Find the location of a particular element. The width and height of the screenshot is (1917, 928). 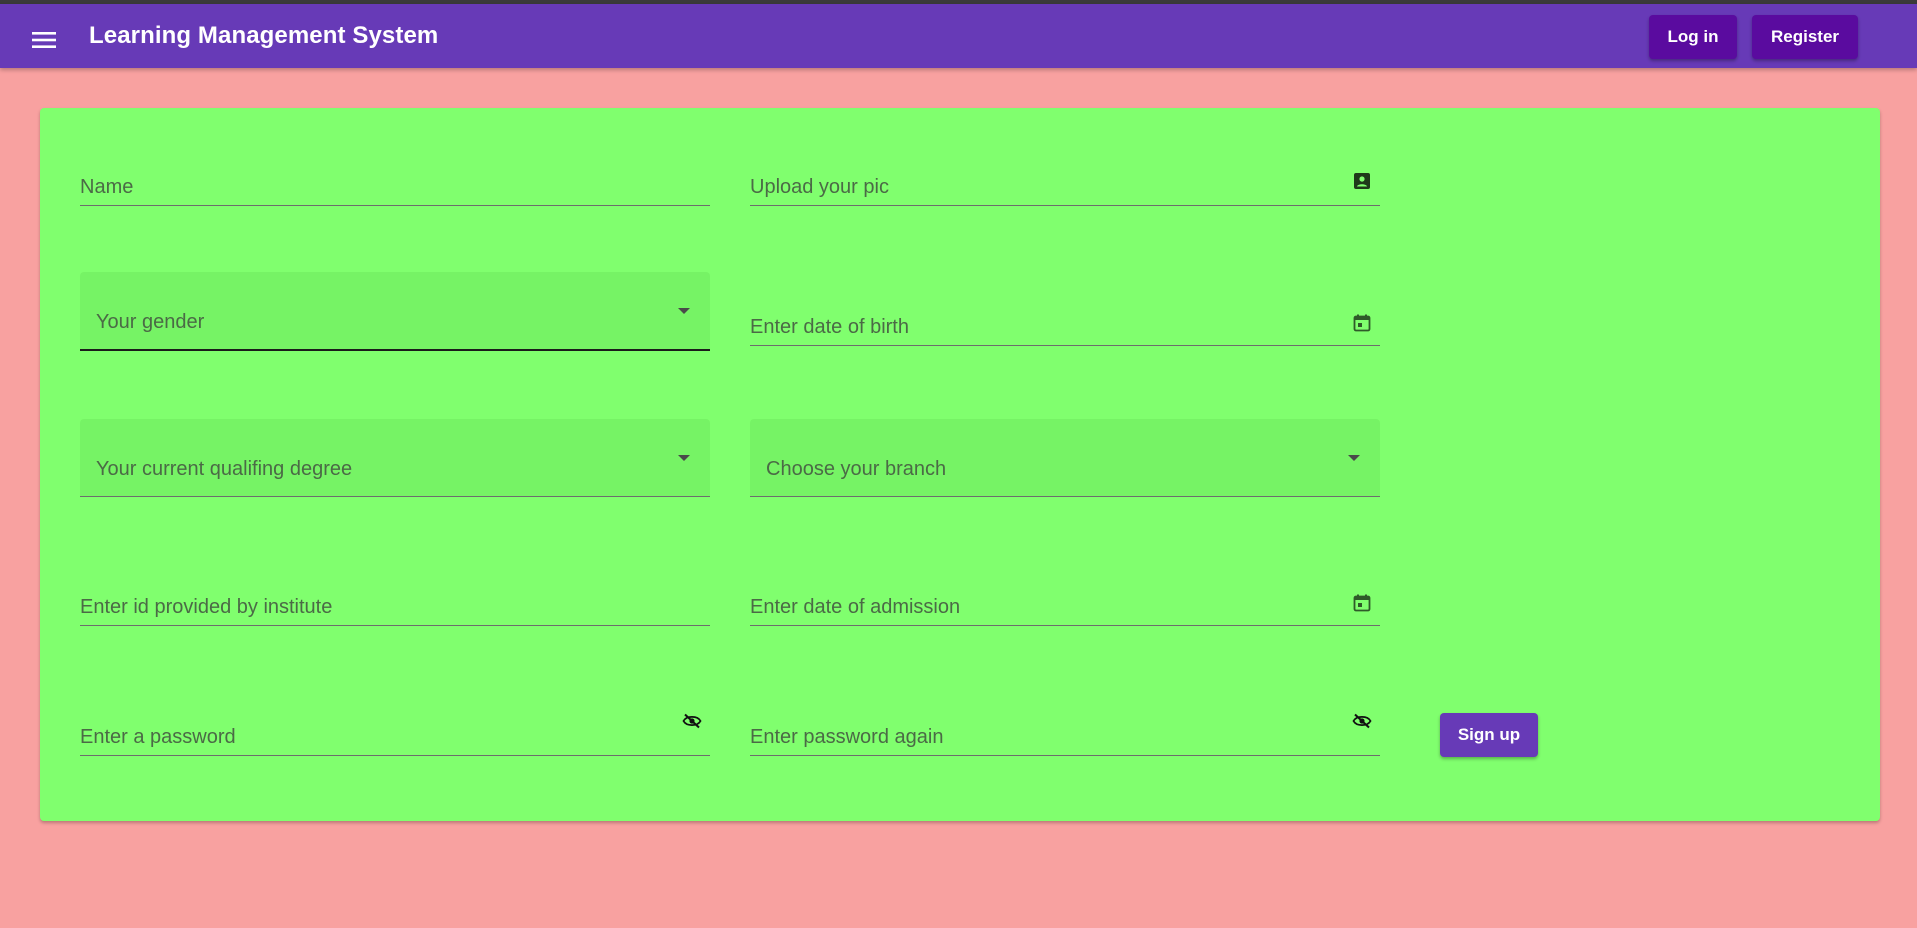

name-label: Name is located at coordinates (107, 187).